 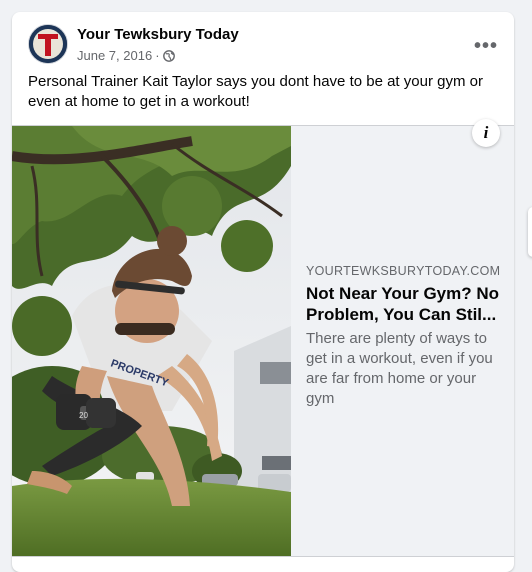 What do you see at coordinates (530, 232) in the screenshot?
I see `side-panel-edge` at bounding box center [530, 232].